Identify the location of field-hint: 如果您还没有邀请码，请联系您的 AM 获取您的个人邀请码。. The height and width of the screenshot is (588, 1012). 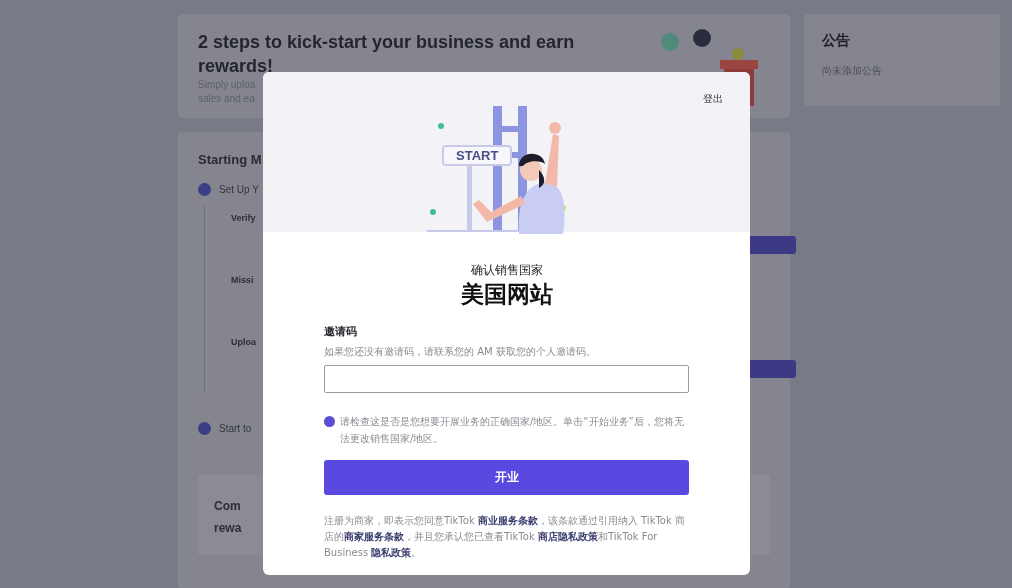
(460, 352).